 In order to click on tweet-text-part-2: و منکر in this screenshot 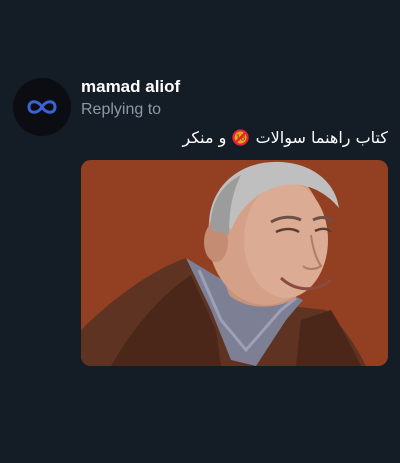, I will do `click(204, 137)`.